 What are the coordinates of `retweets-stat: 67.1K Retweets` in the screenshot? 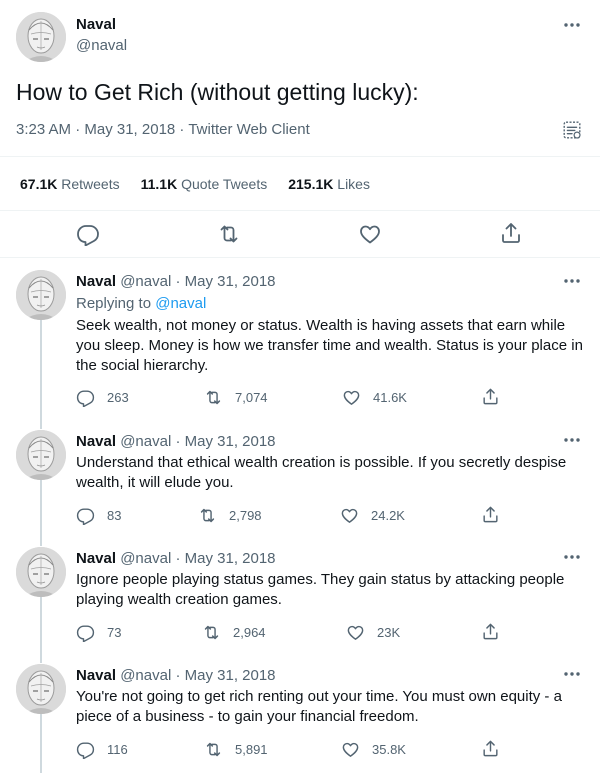 It's located at (70, 184).